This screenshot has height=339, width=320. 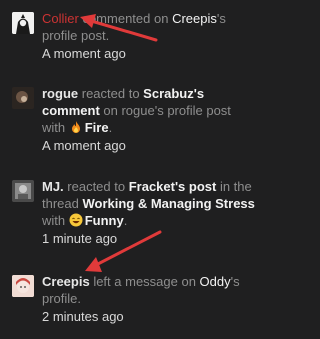 What do you see at coordinates (60, 18) in the screenshot?
I see `username-link: Collier` at bounding box center [60, 18].